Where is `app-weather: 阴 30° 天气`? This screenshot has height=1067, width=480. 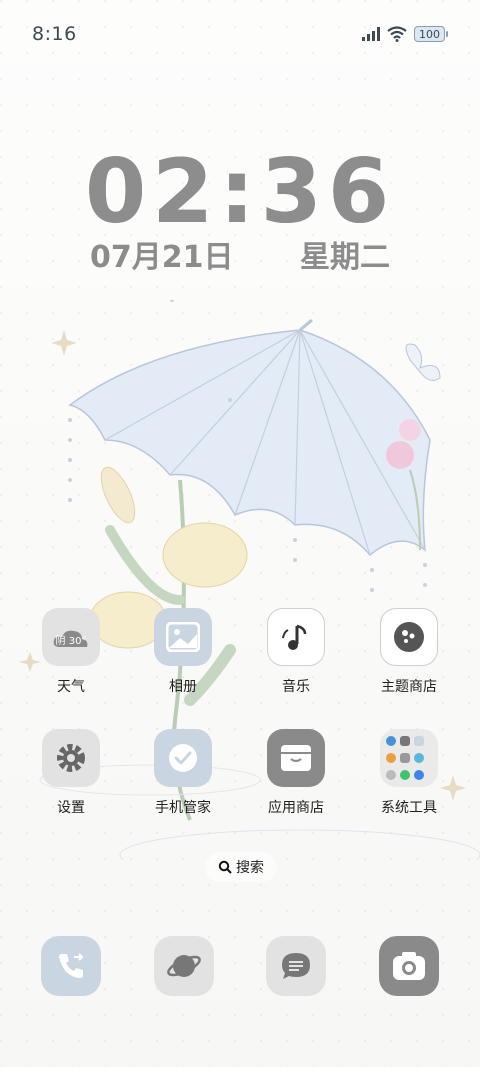 app-weather: 阴 30° 天气 is located at coordinates (71, 652).